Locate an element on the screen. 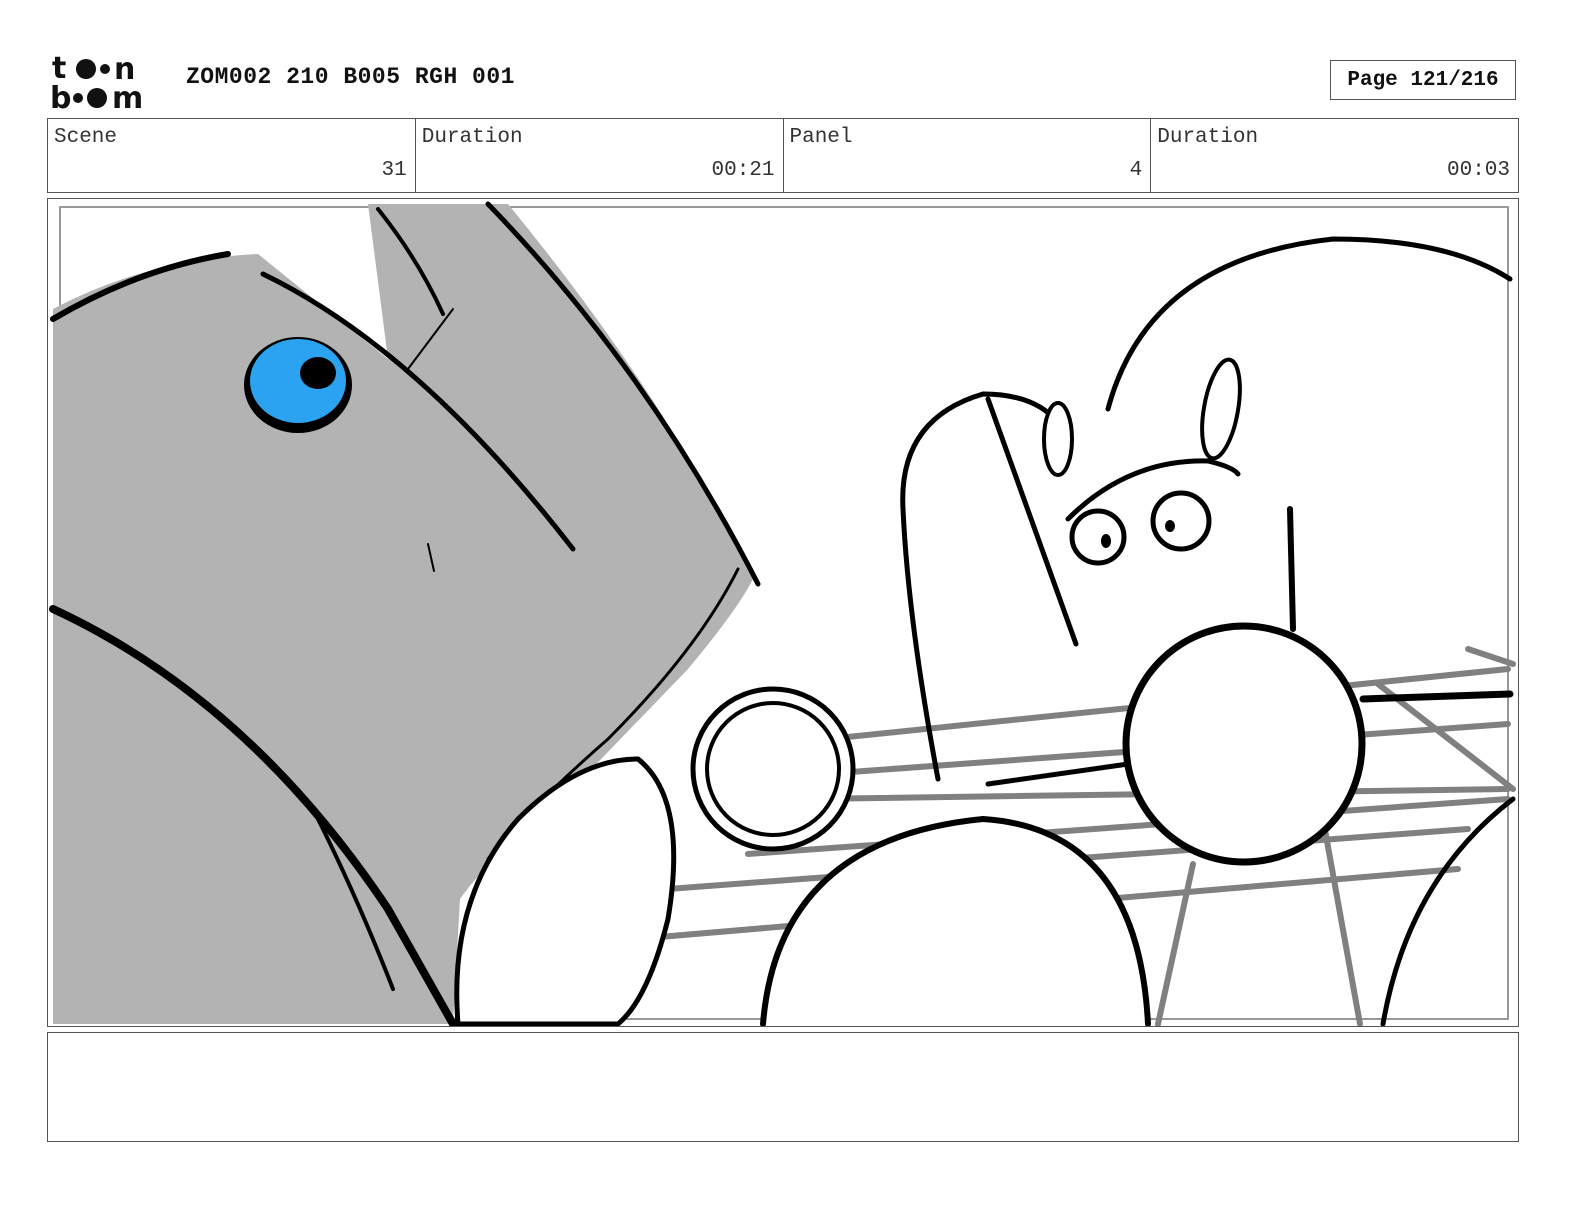 The width and height of the screenshot is (1584, 1224). toonboom-logo: t n b m is located at coordinates (107, 83).